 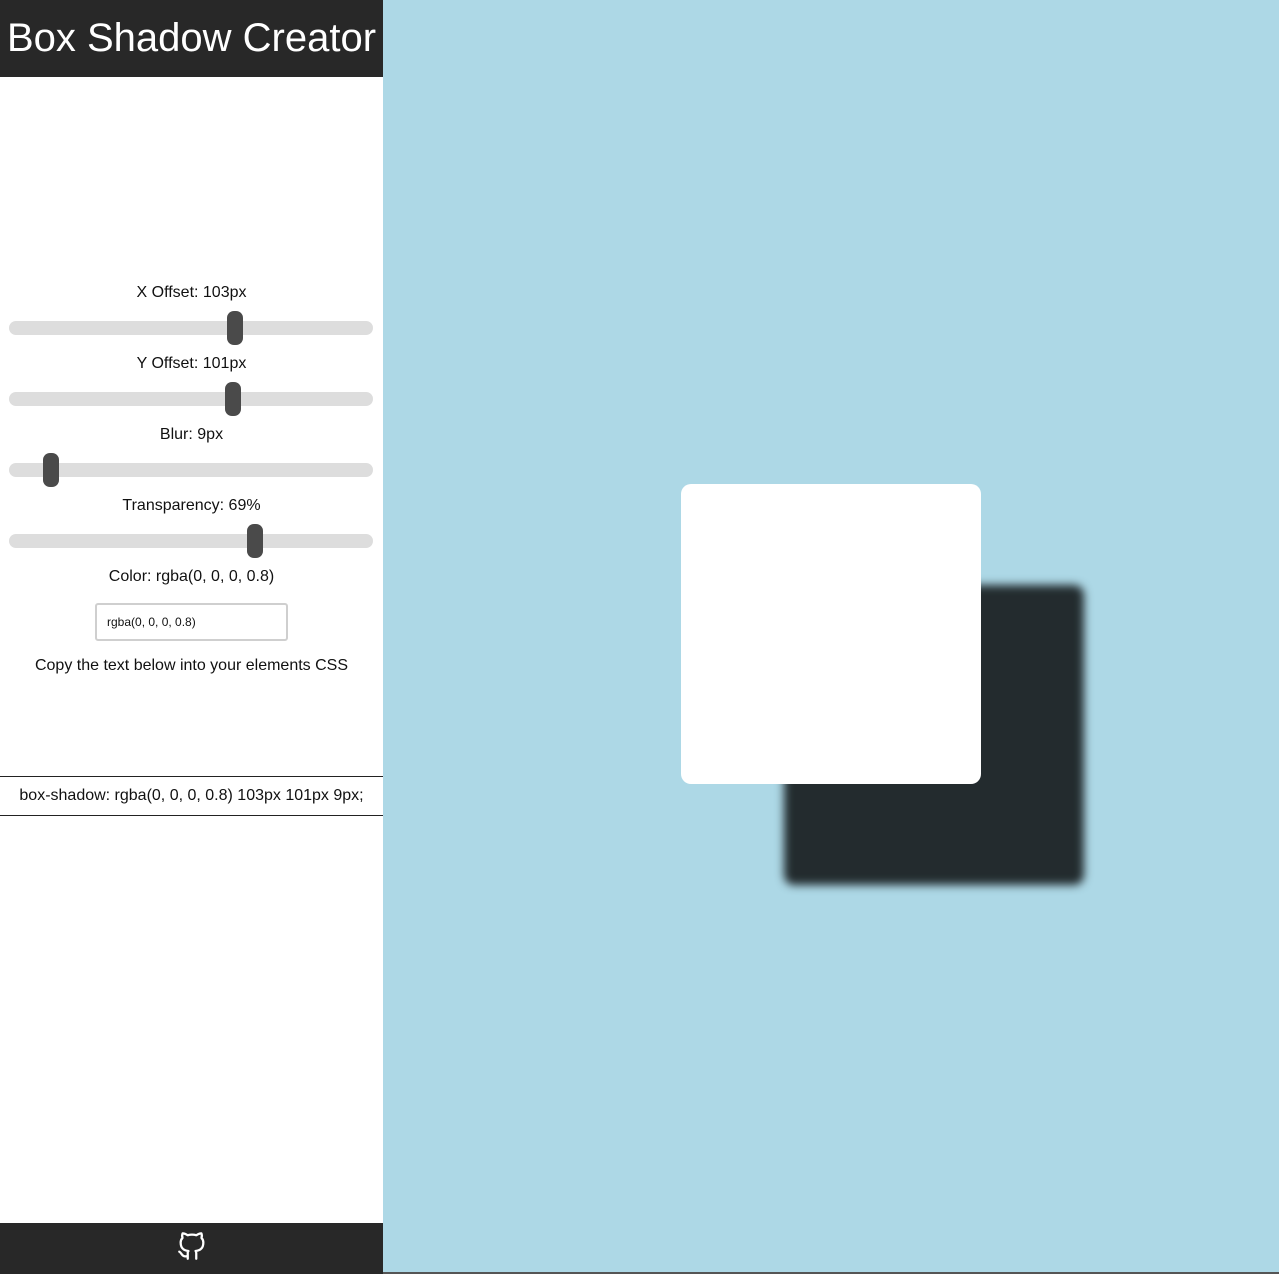 What do you see at coordinates (191, 434) in the screenshot?
I see `blur-label: Blur: 9px` at bounding box center [191, 434].